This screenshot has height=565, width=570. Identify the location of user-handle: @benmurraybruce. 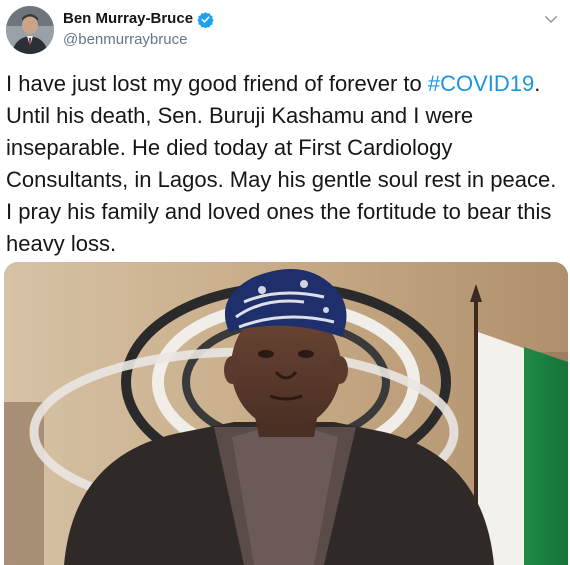
(125, 40).